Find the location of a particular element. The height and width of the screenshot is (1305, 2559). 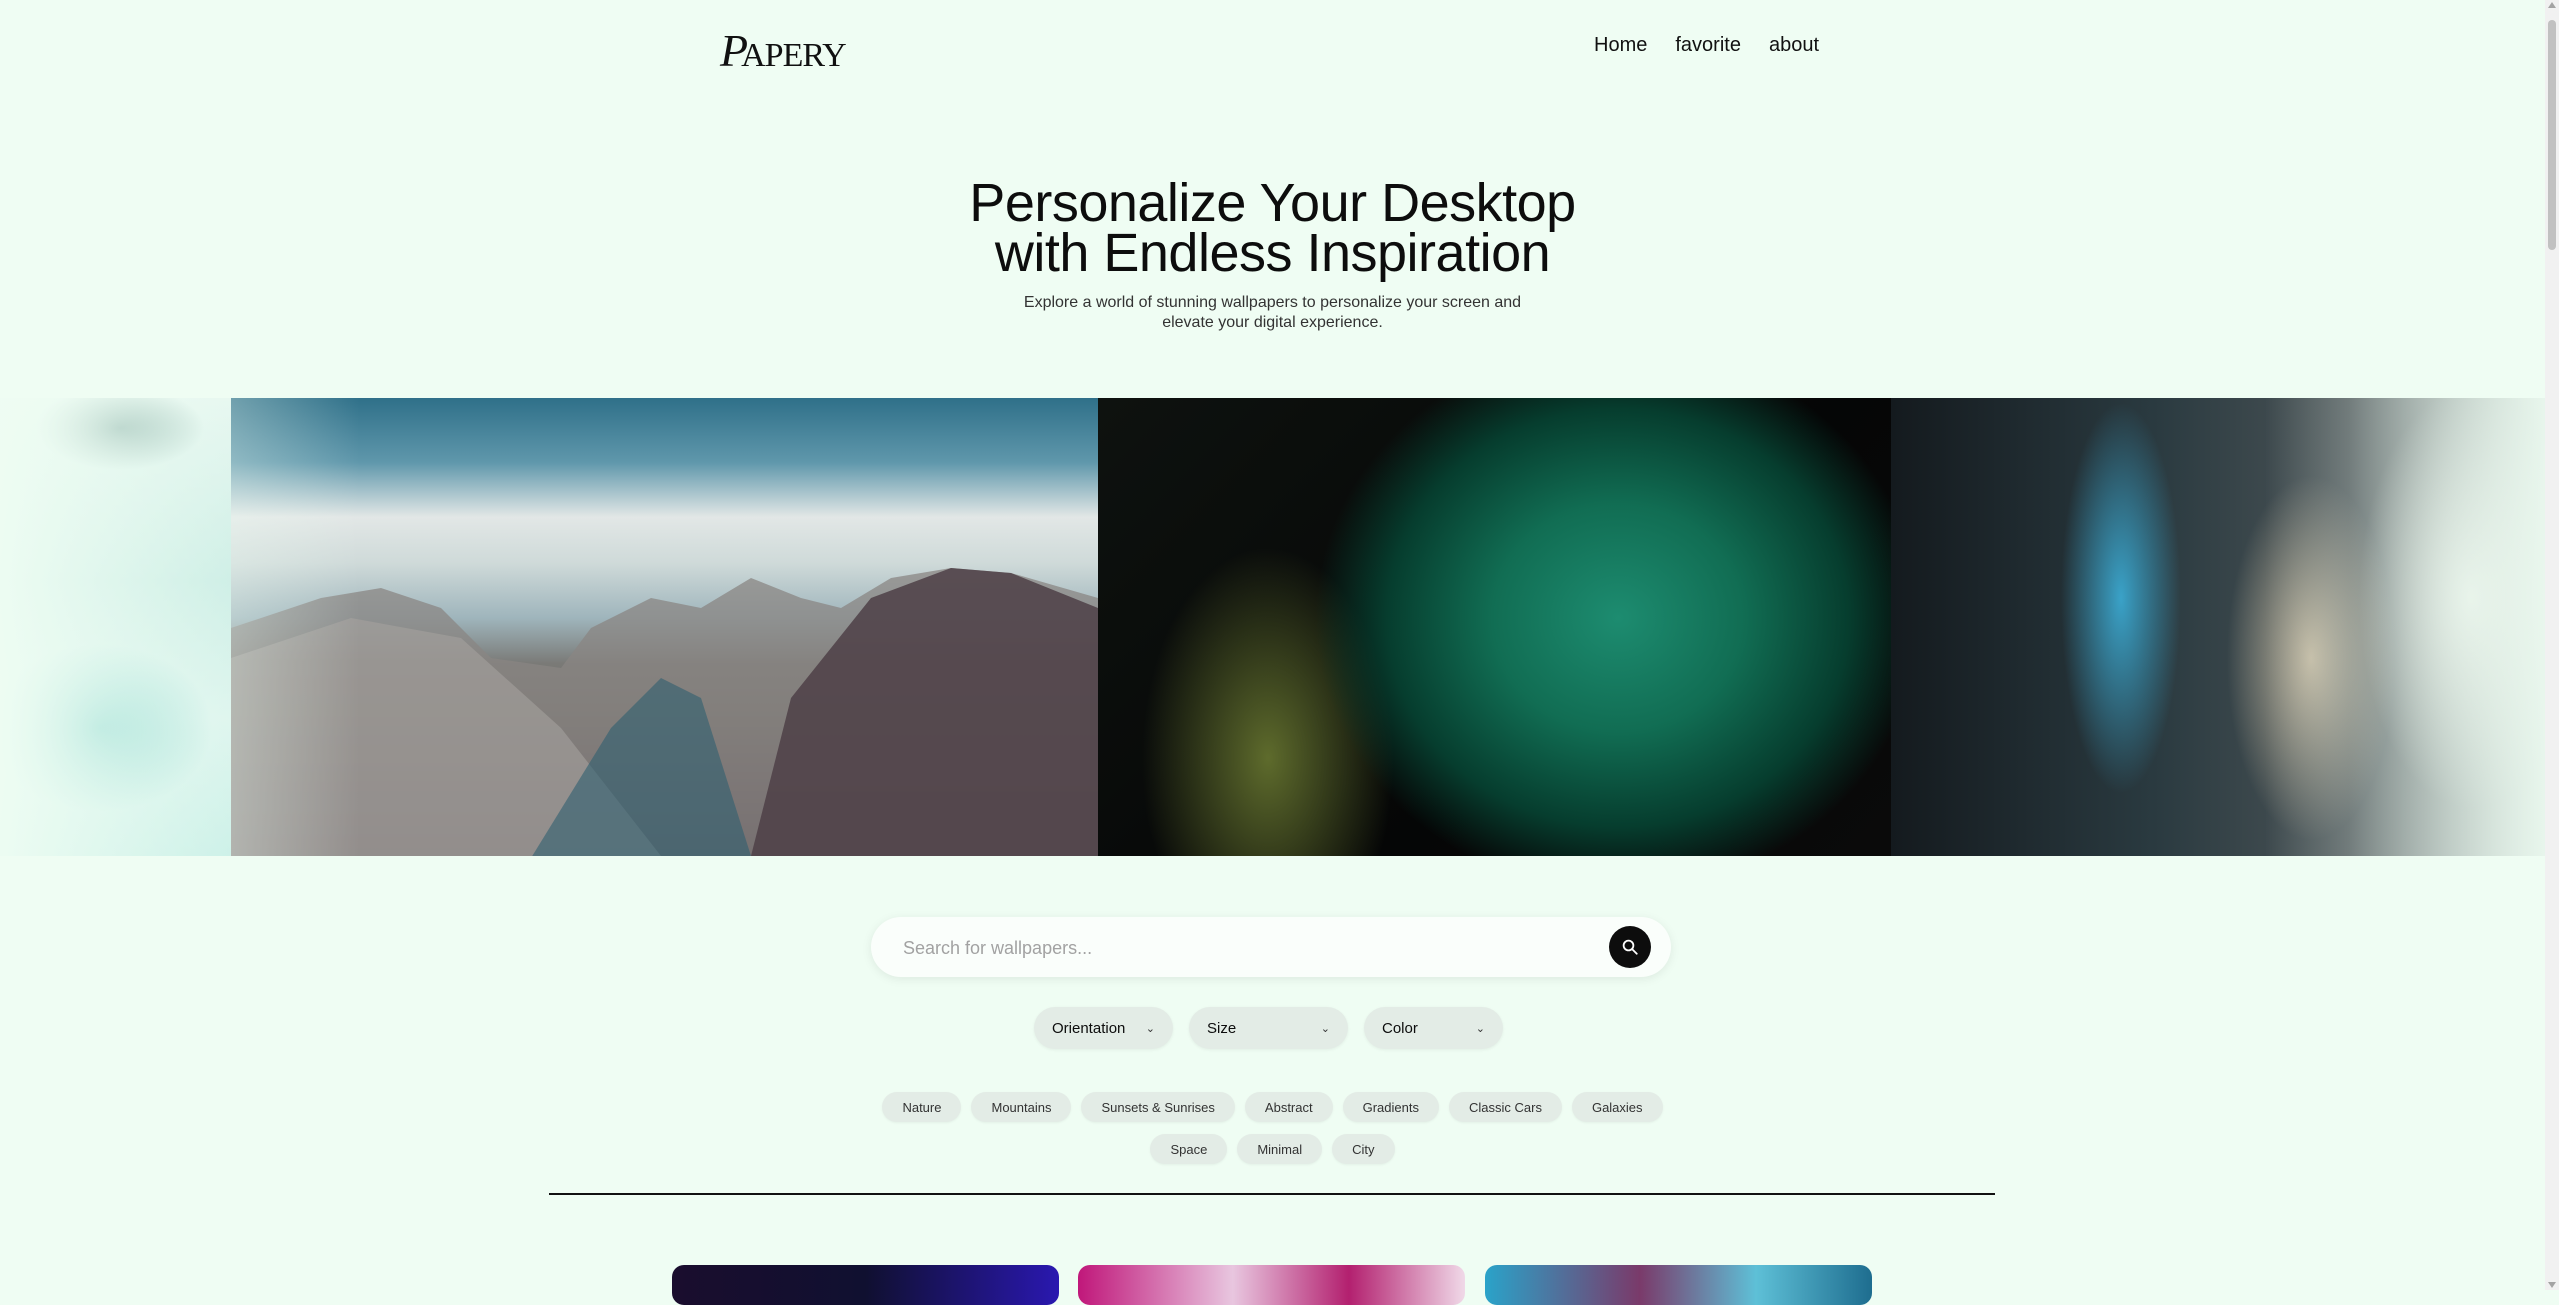

mountain-silhouette is located at coordinates (664, 712).